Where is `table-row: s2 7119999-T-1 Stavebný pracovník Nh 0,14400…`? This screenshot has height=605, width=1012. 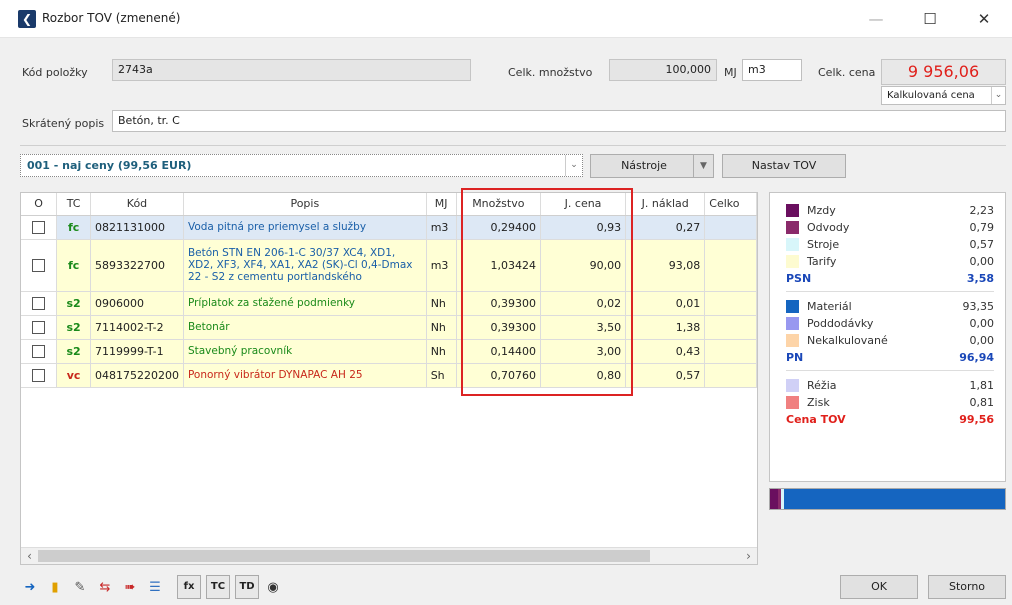
table-row: s2 7119999-T-1 Stavebný pracovník Nh 0,14400… is located at coordinates (389, 351).